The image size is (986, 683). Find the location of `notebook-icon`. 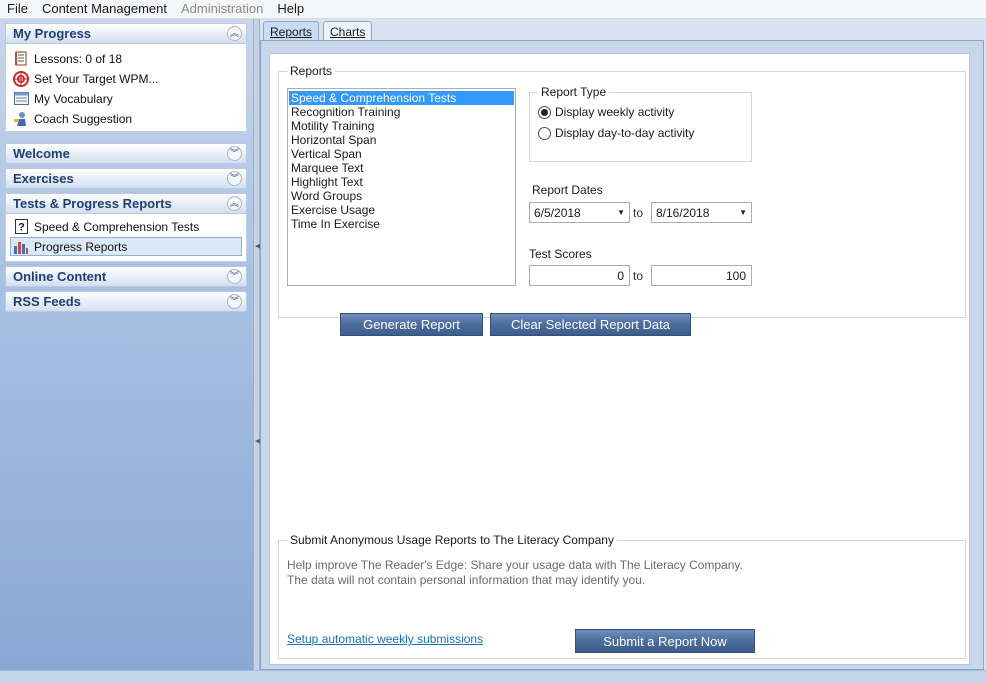

notebook-icon is located at coordinates (21, 59).